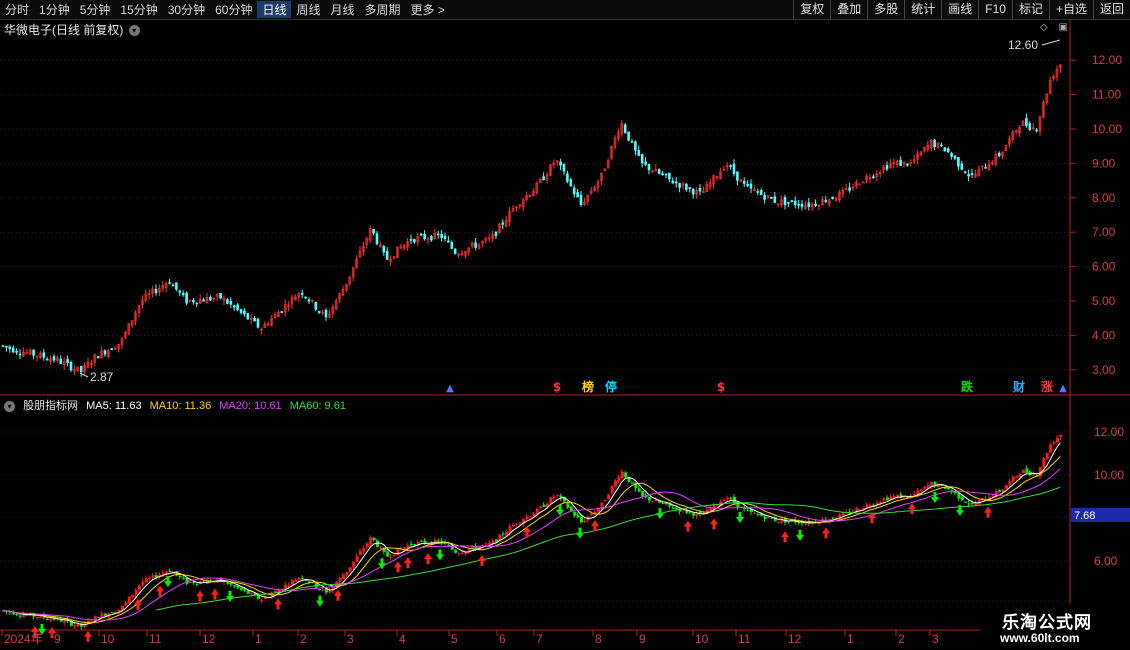  Describe the element at coordinates (1040, 638) in the screenshot. I see `watermark-url: www.60lt.com` at that location.